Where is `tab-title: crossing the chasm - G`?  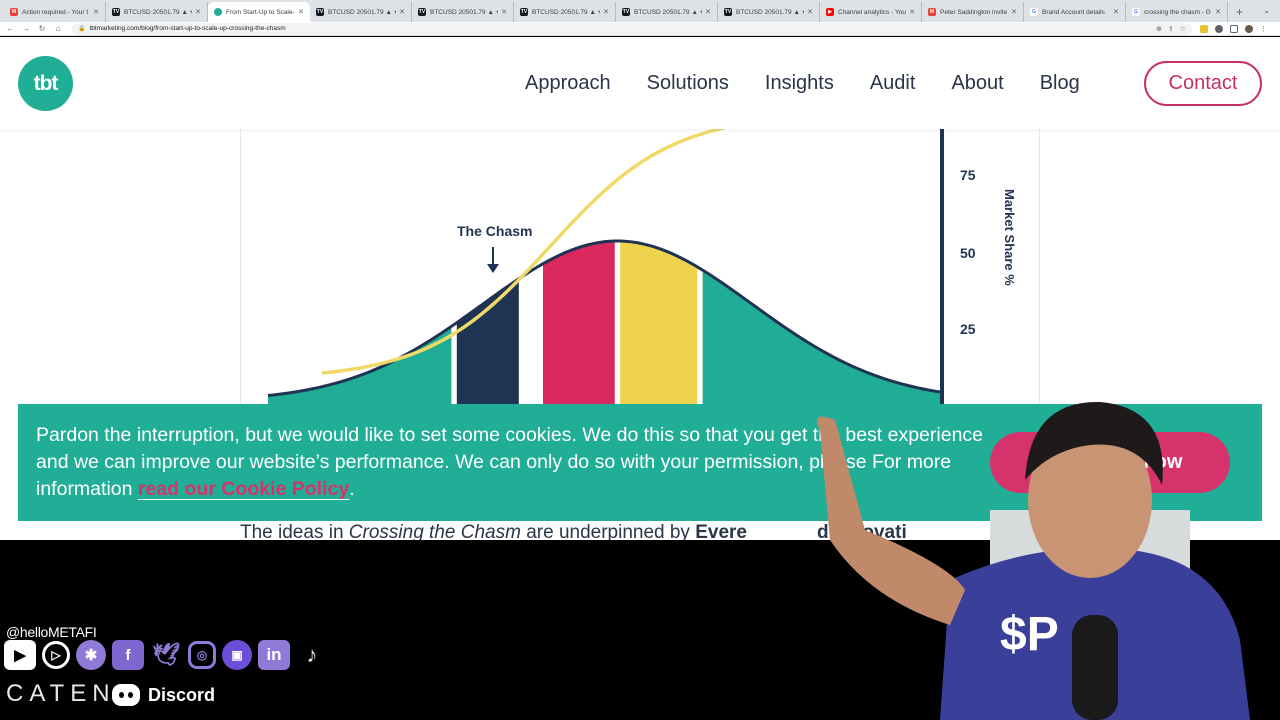
tab-title: crossing the chasm - G is located at coordinates (1177, 12).